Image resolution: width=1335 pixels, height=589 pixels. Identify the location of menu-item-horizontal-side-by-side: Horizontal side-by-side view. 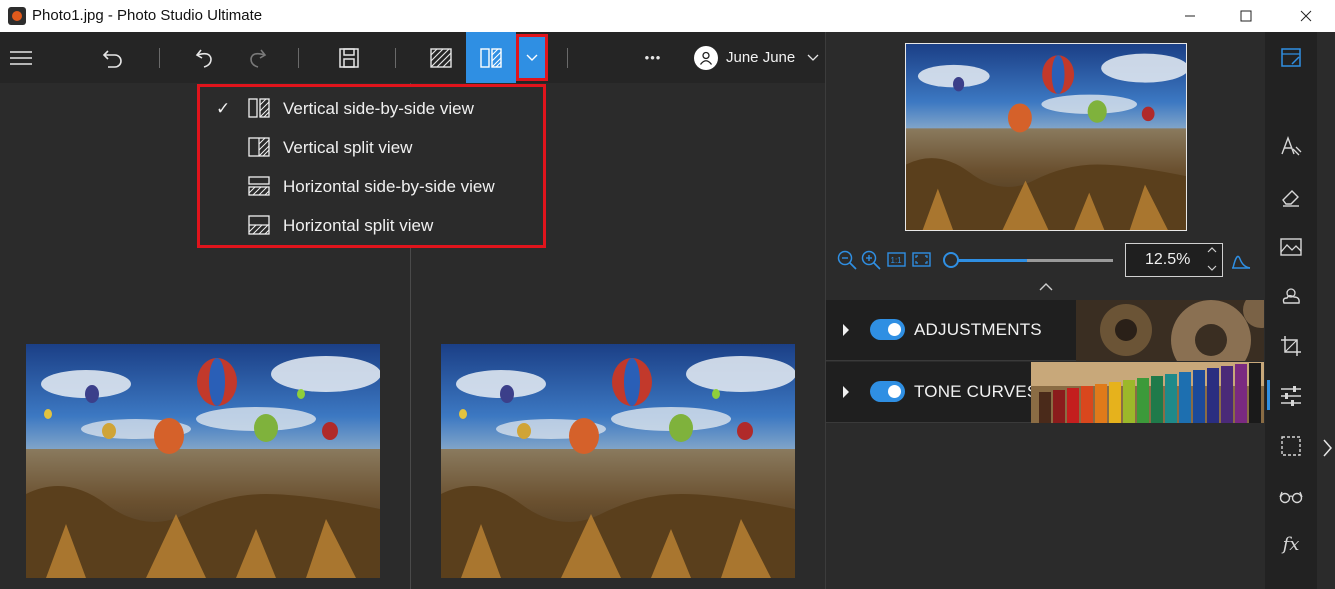
(371, 186).